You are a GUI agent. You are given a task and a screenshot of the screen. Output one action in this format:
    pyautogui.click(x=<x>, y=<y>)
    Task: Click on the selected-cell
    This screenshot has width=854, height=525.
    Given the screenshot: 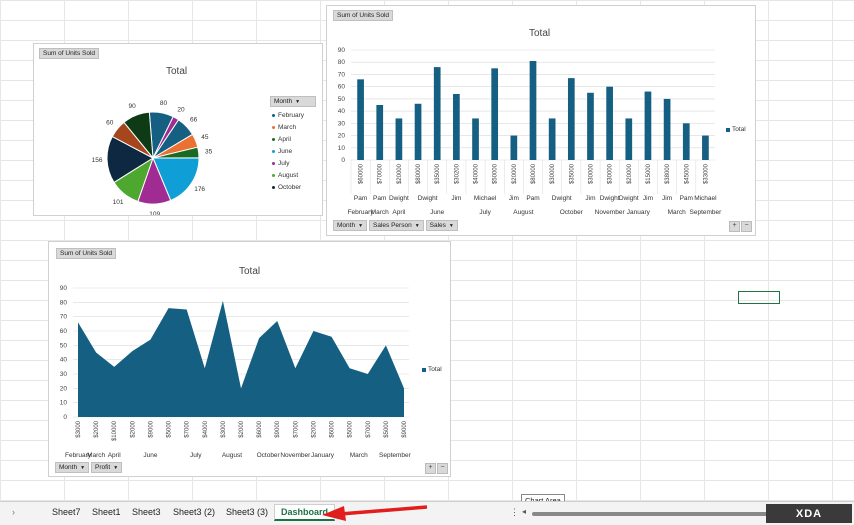 What is the action you would take?
    pyautogui.click(x=759, y=297)
    